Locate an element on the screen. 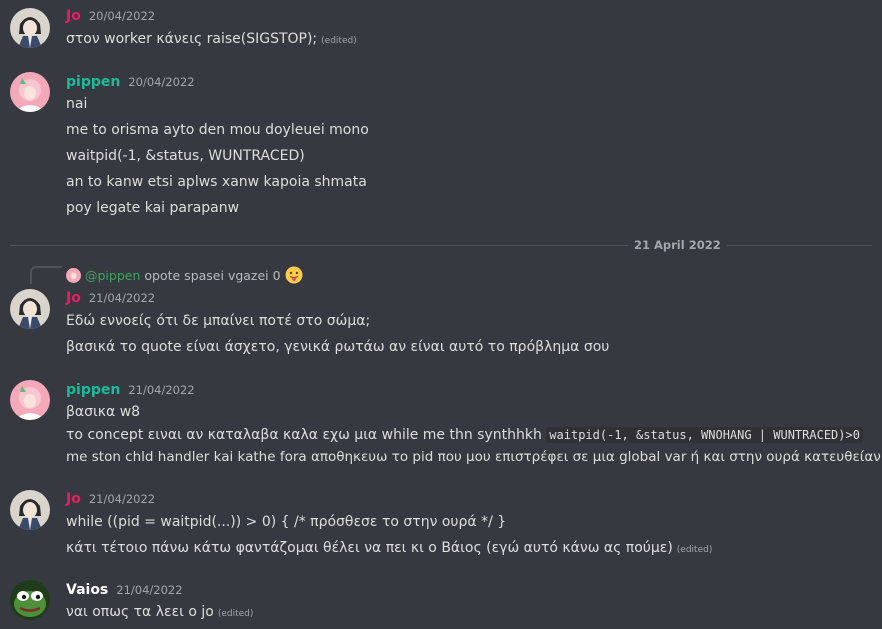 The image size is (882, 629). message-line: an to kanw etsi aplws xanw kapoia shmata is located at coordinates (216, 182).